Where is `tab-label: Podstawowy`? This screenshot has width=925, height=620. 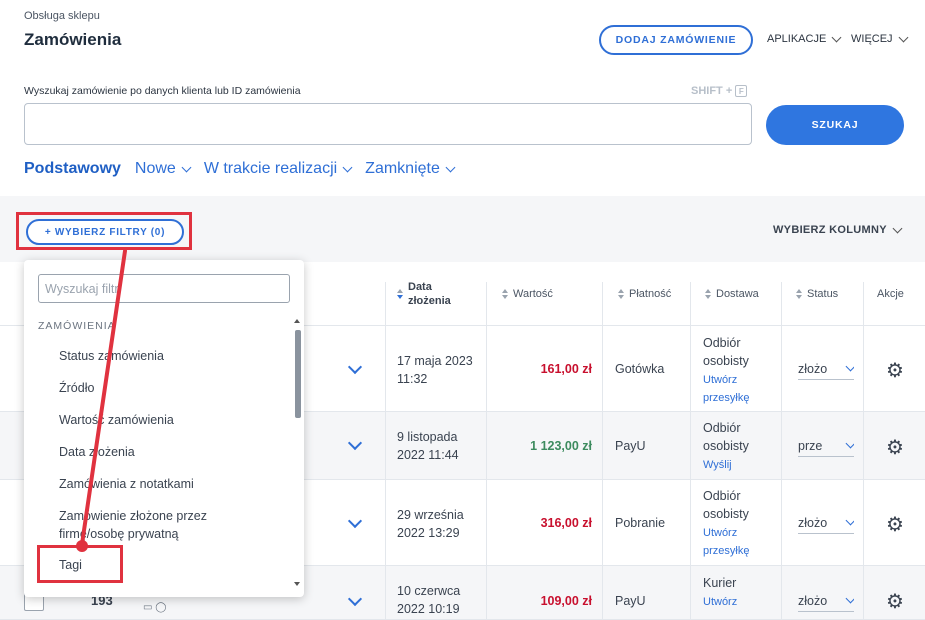
tab-label: Podstawowy is located at coordinates (72, 168).